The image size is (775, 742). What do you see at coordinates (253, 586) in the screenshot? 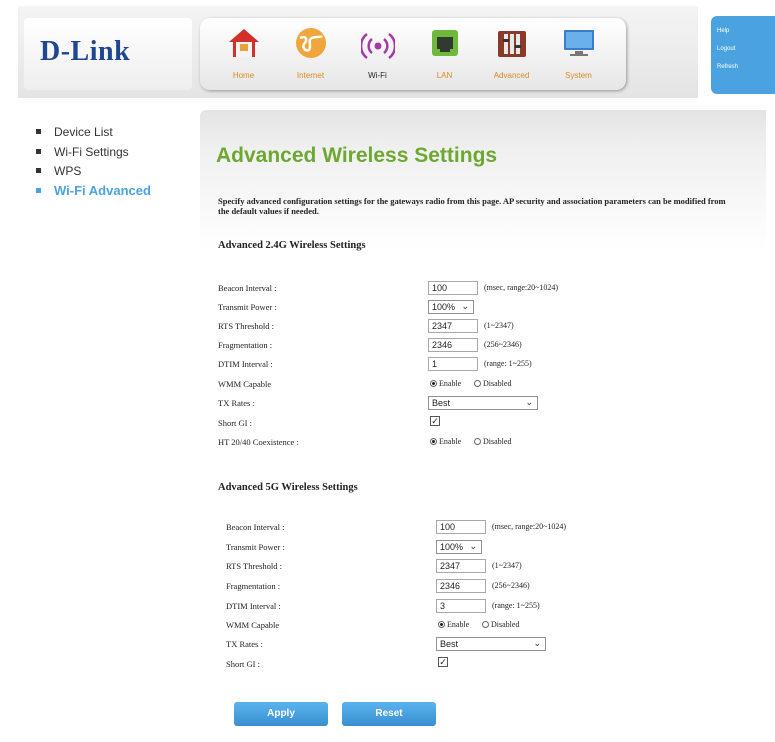
I see `frag-label-5g: Fragmentation :` at bounding box center [253, 586].